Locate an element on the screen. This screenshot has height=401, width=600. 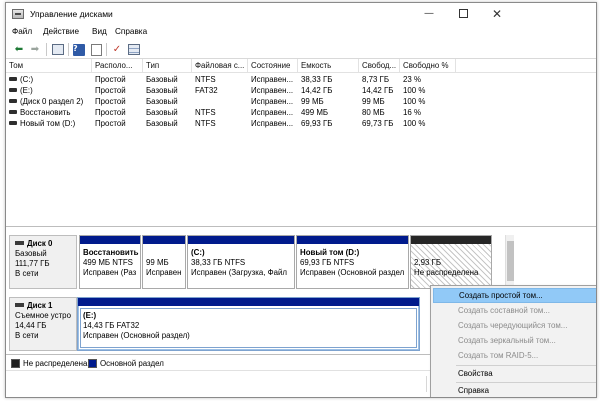
partition-title: Новый том (D:) is located at coordinates (330, 252).